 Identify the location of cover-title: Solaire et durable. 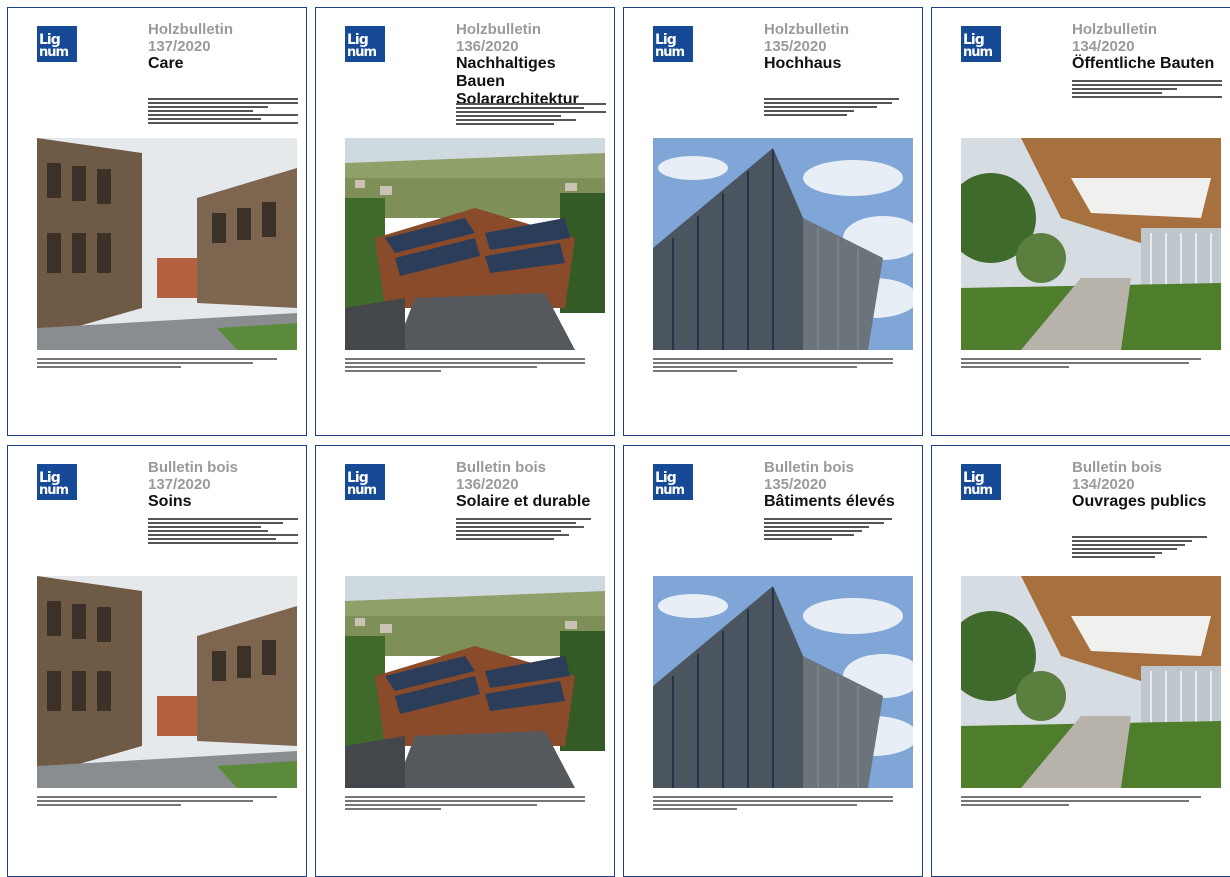
(523, 501).